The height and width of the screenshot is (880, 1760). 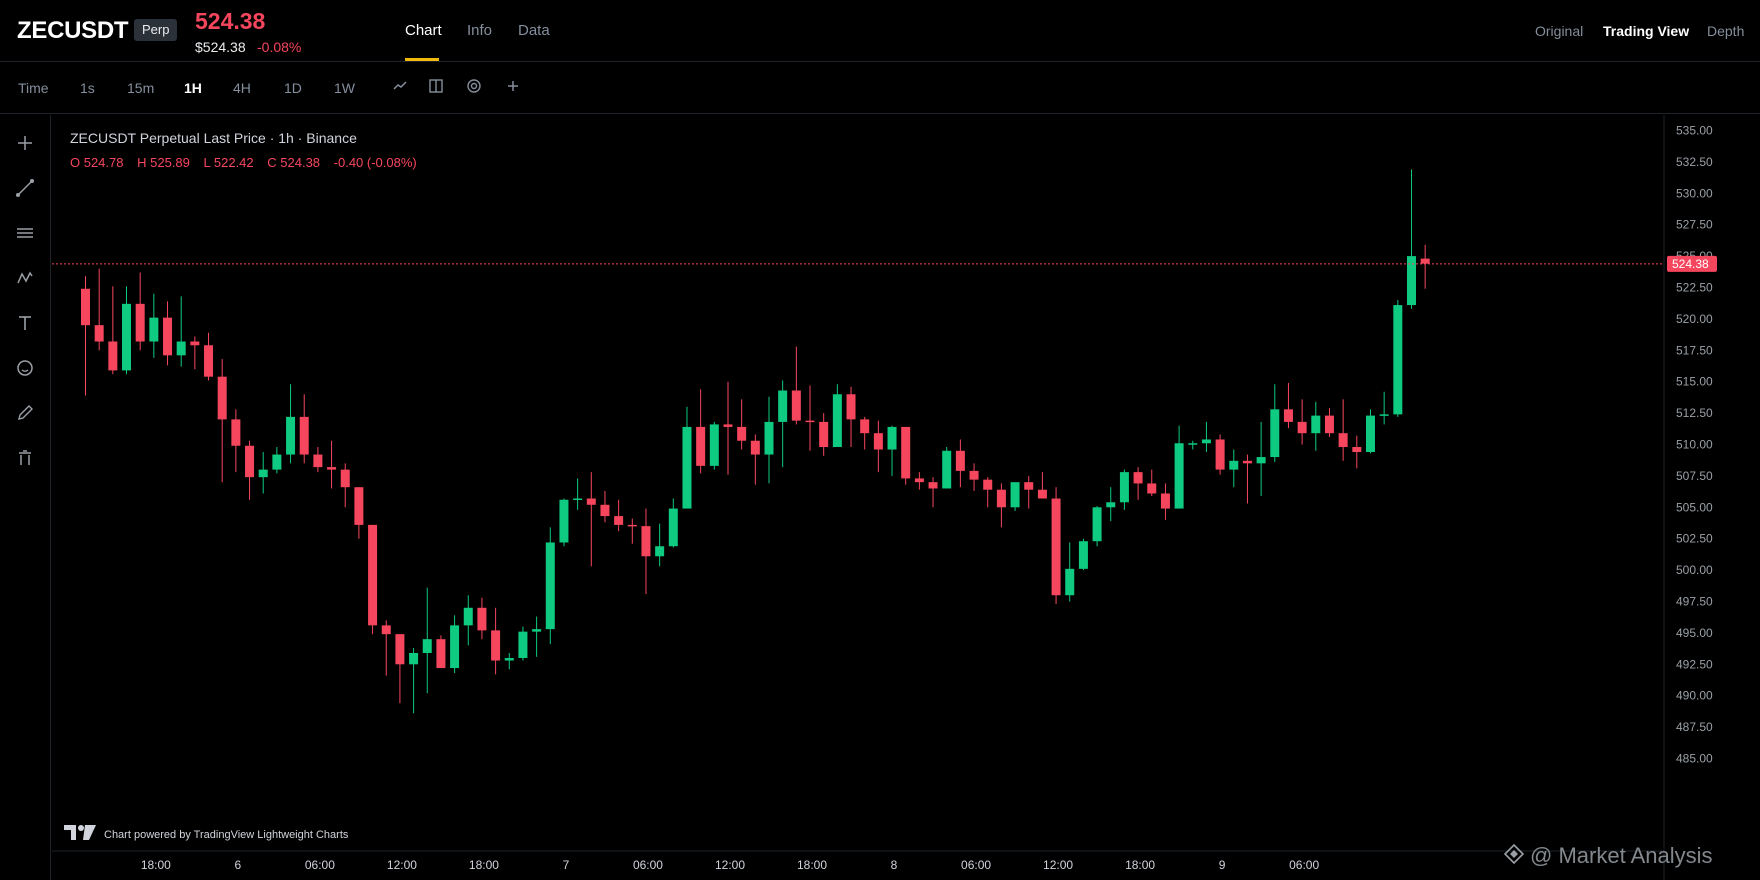 I want to click on price-tick-label: 520.00, so click(x=1694, y=319).